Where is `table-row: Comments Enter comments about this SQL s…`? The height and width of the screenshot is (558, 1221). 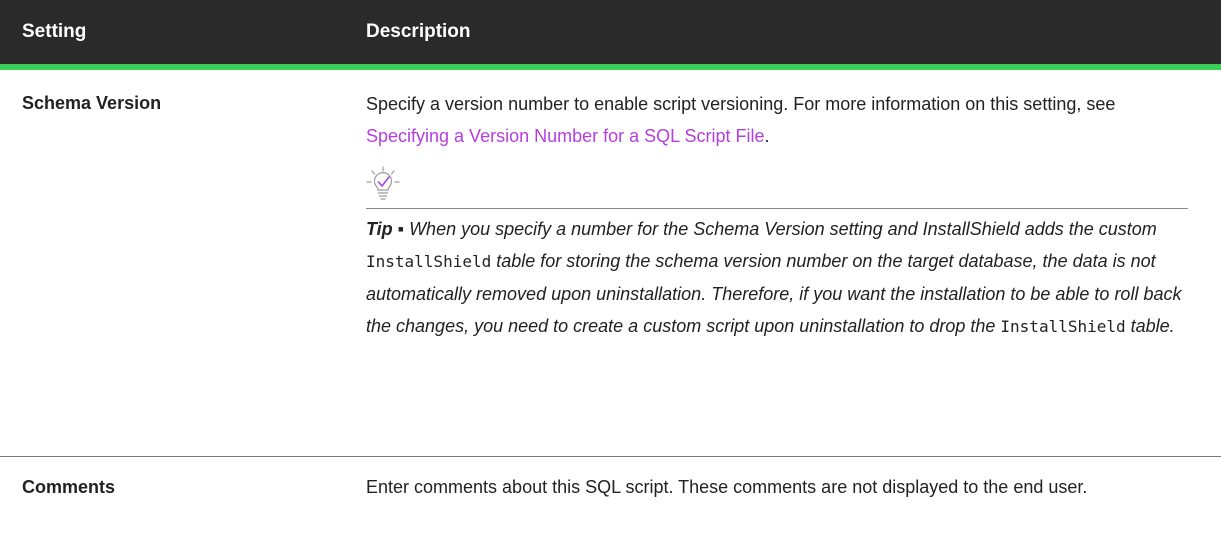
table-row: Comments Enter comments about this SQL s… is located at coordinates (610, 480).